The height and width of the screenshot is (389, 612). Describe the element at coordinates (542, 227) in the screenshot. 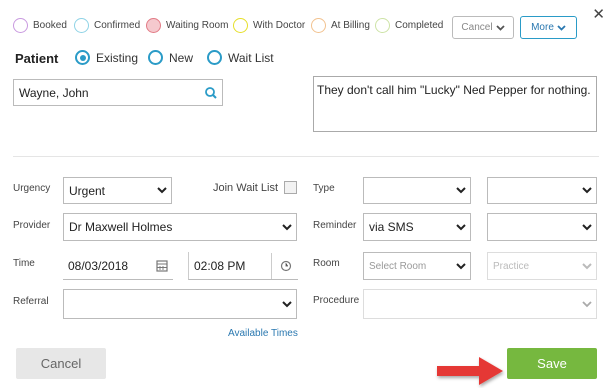

I see `reminder-option-select` at that location.